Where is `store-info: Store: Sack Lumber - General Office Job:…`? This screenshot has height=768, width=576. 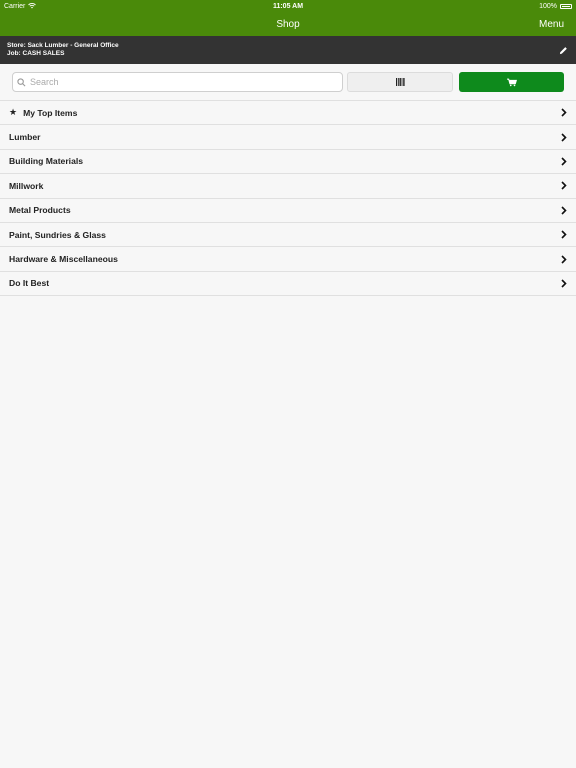
store-info: Store: Sack Lumber - General Office Job:… is located at coordinates (63, 50).